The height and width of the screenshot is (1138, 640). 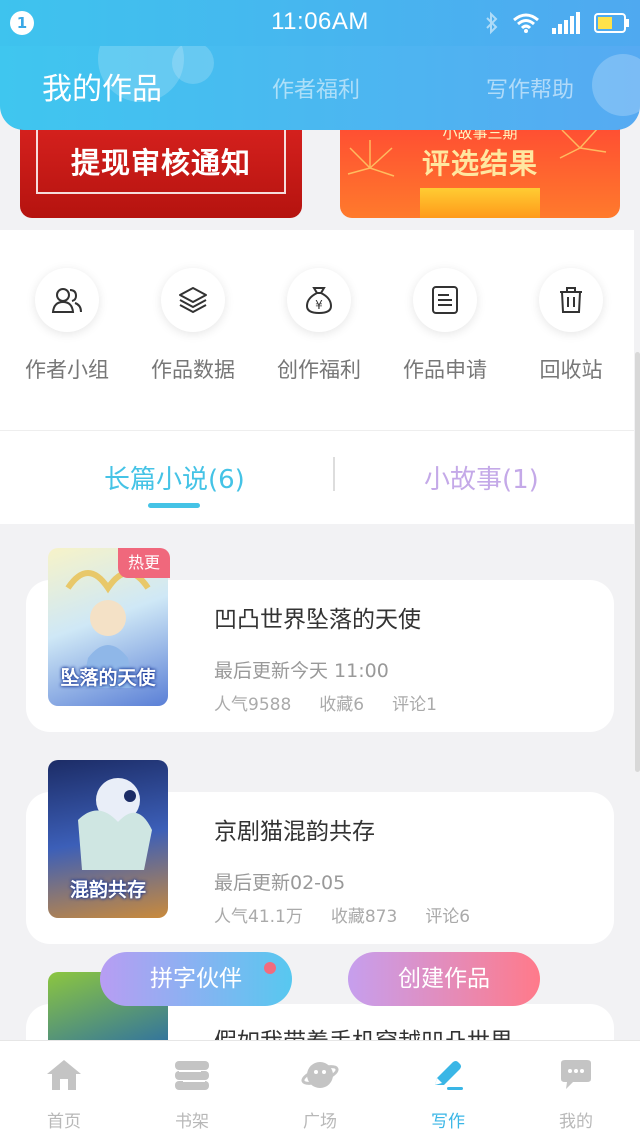 What do you see at coordinates (571, 300) in the screenshot?
I see `trash-icon` at bounding box center [571, 300].